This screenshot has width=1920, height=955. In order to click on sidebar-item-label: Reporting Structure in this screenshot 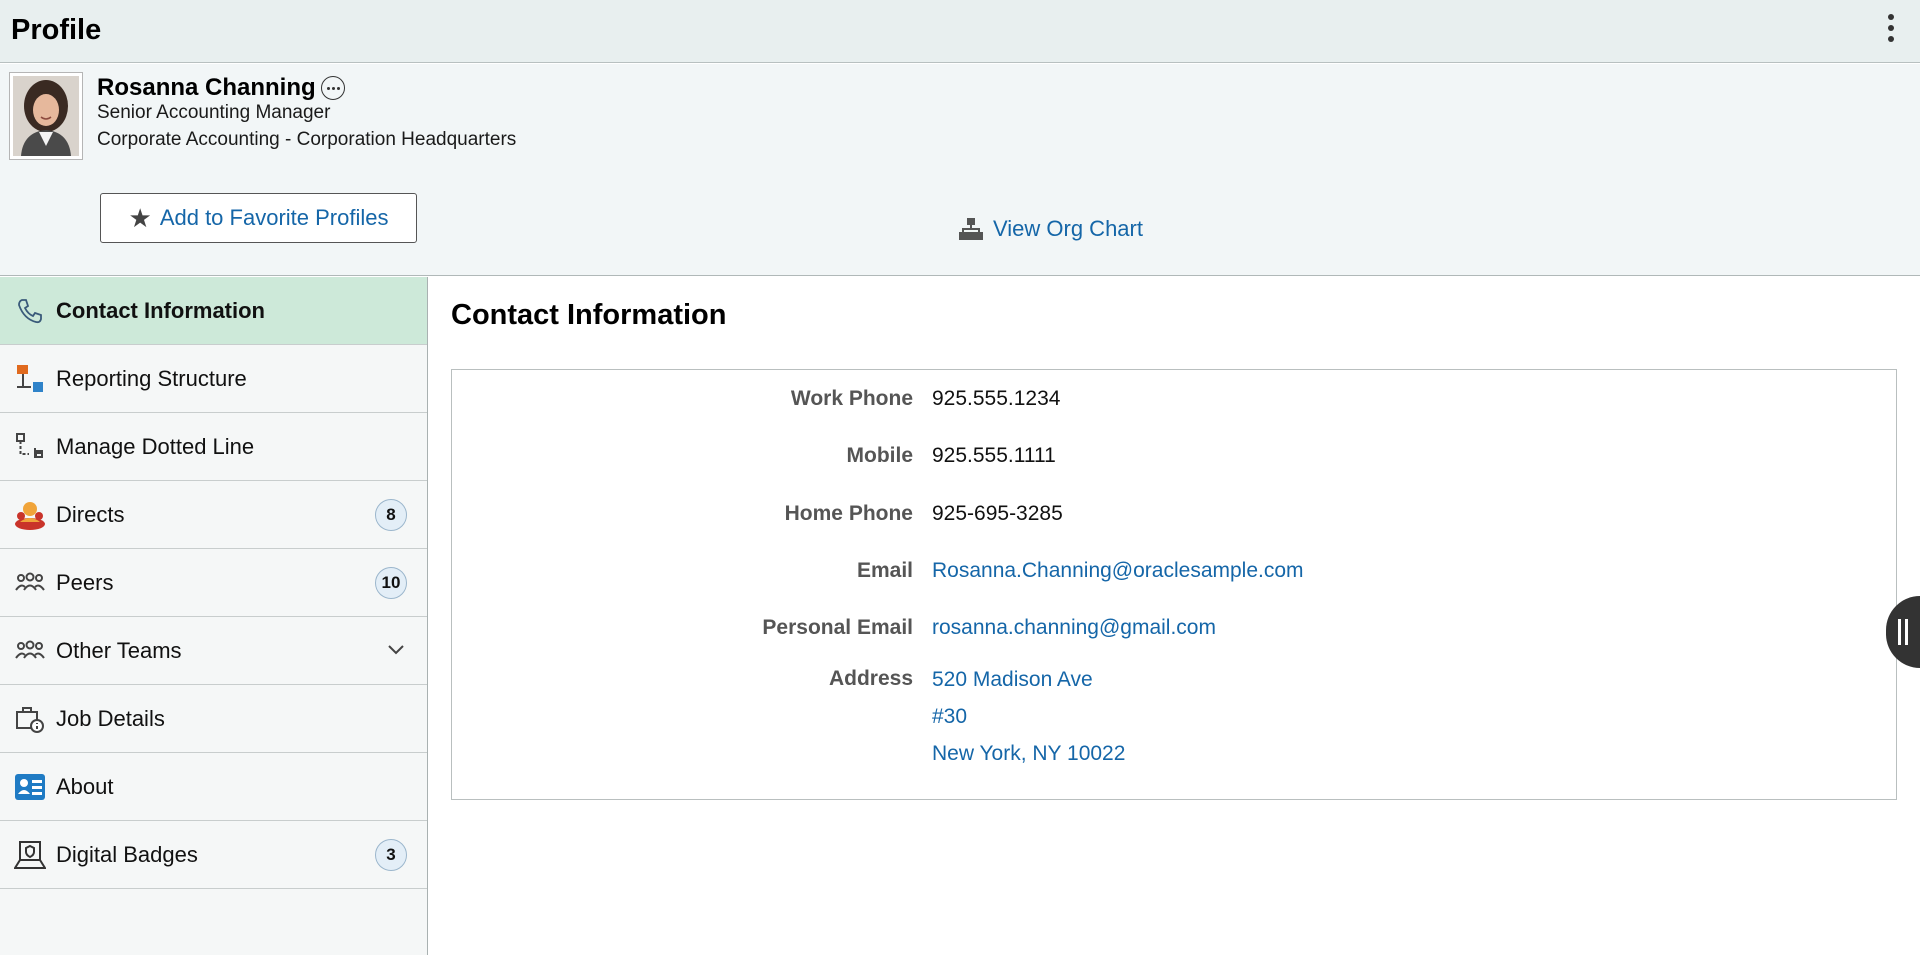, I will do `click(151, 378)`.